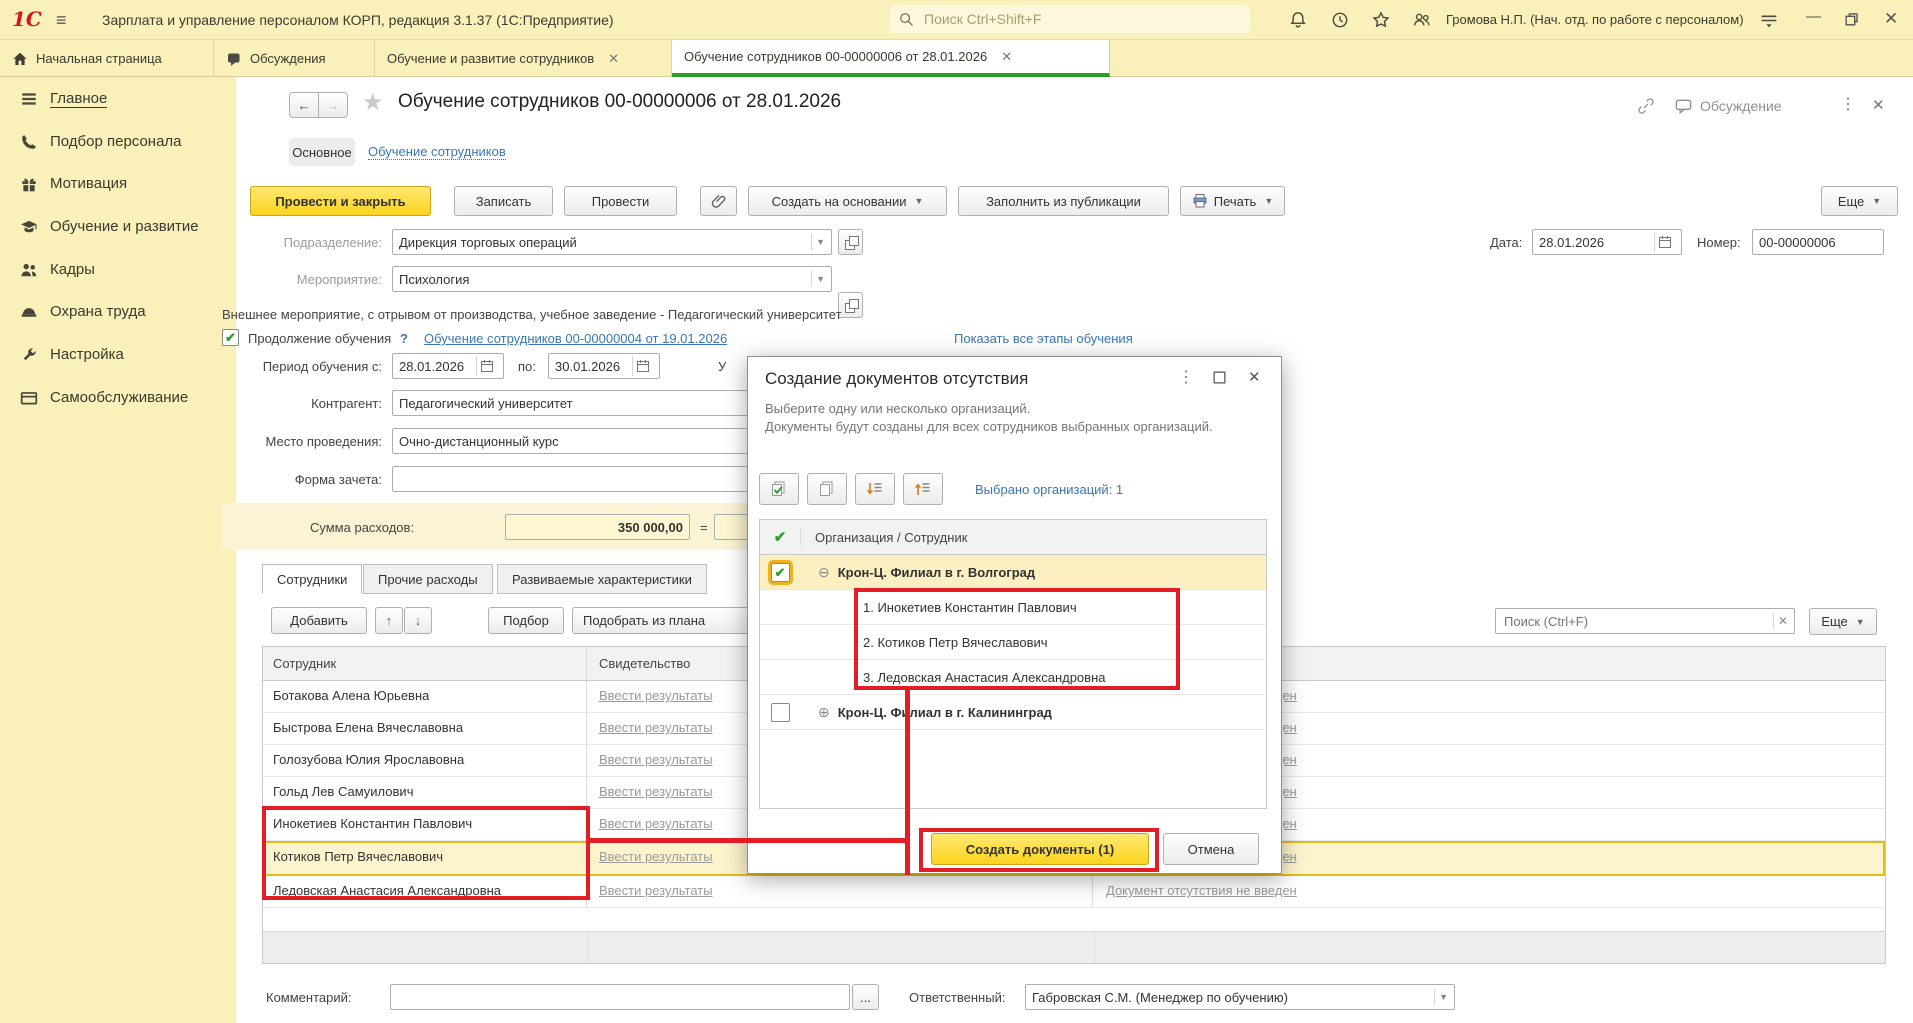  I want to click on event-field: Психология ▼, so click(612, 279).